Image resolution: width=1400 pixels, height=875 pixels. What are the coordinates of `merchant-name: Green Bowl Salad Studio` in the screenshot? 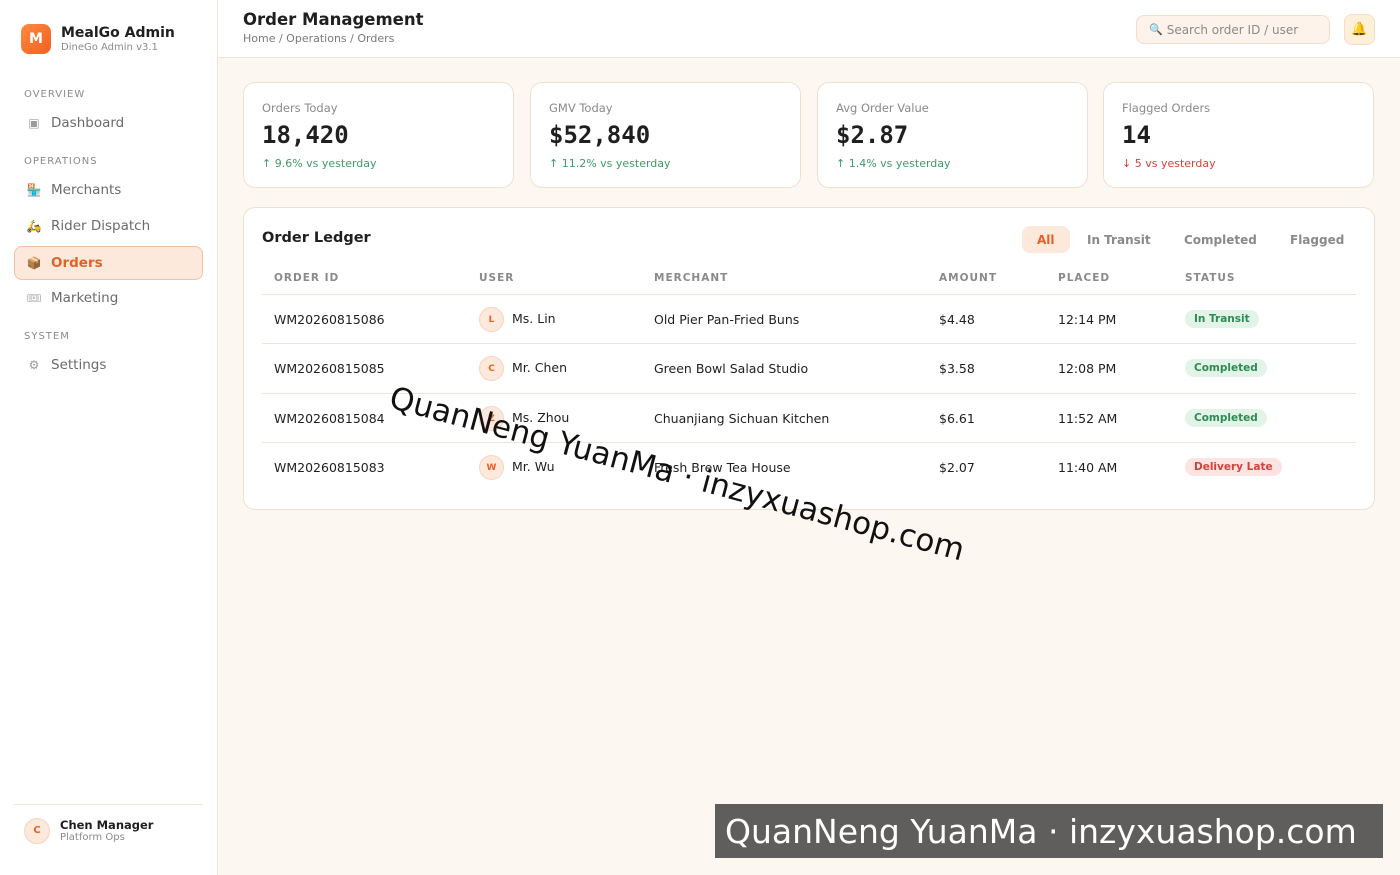 It's located at (731, 368).